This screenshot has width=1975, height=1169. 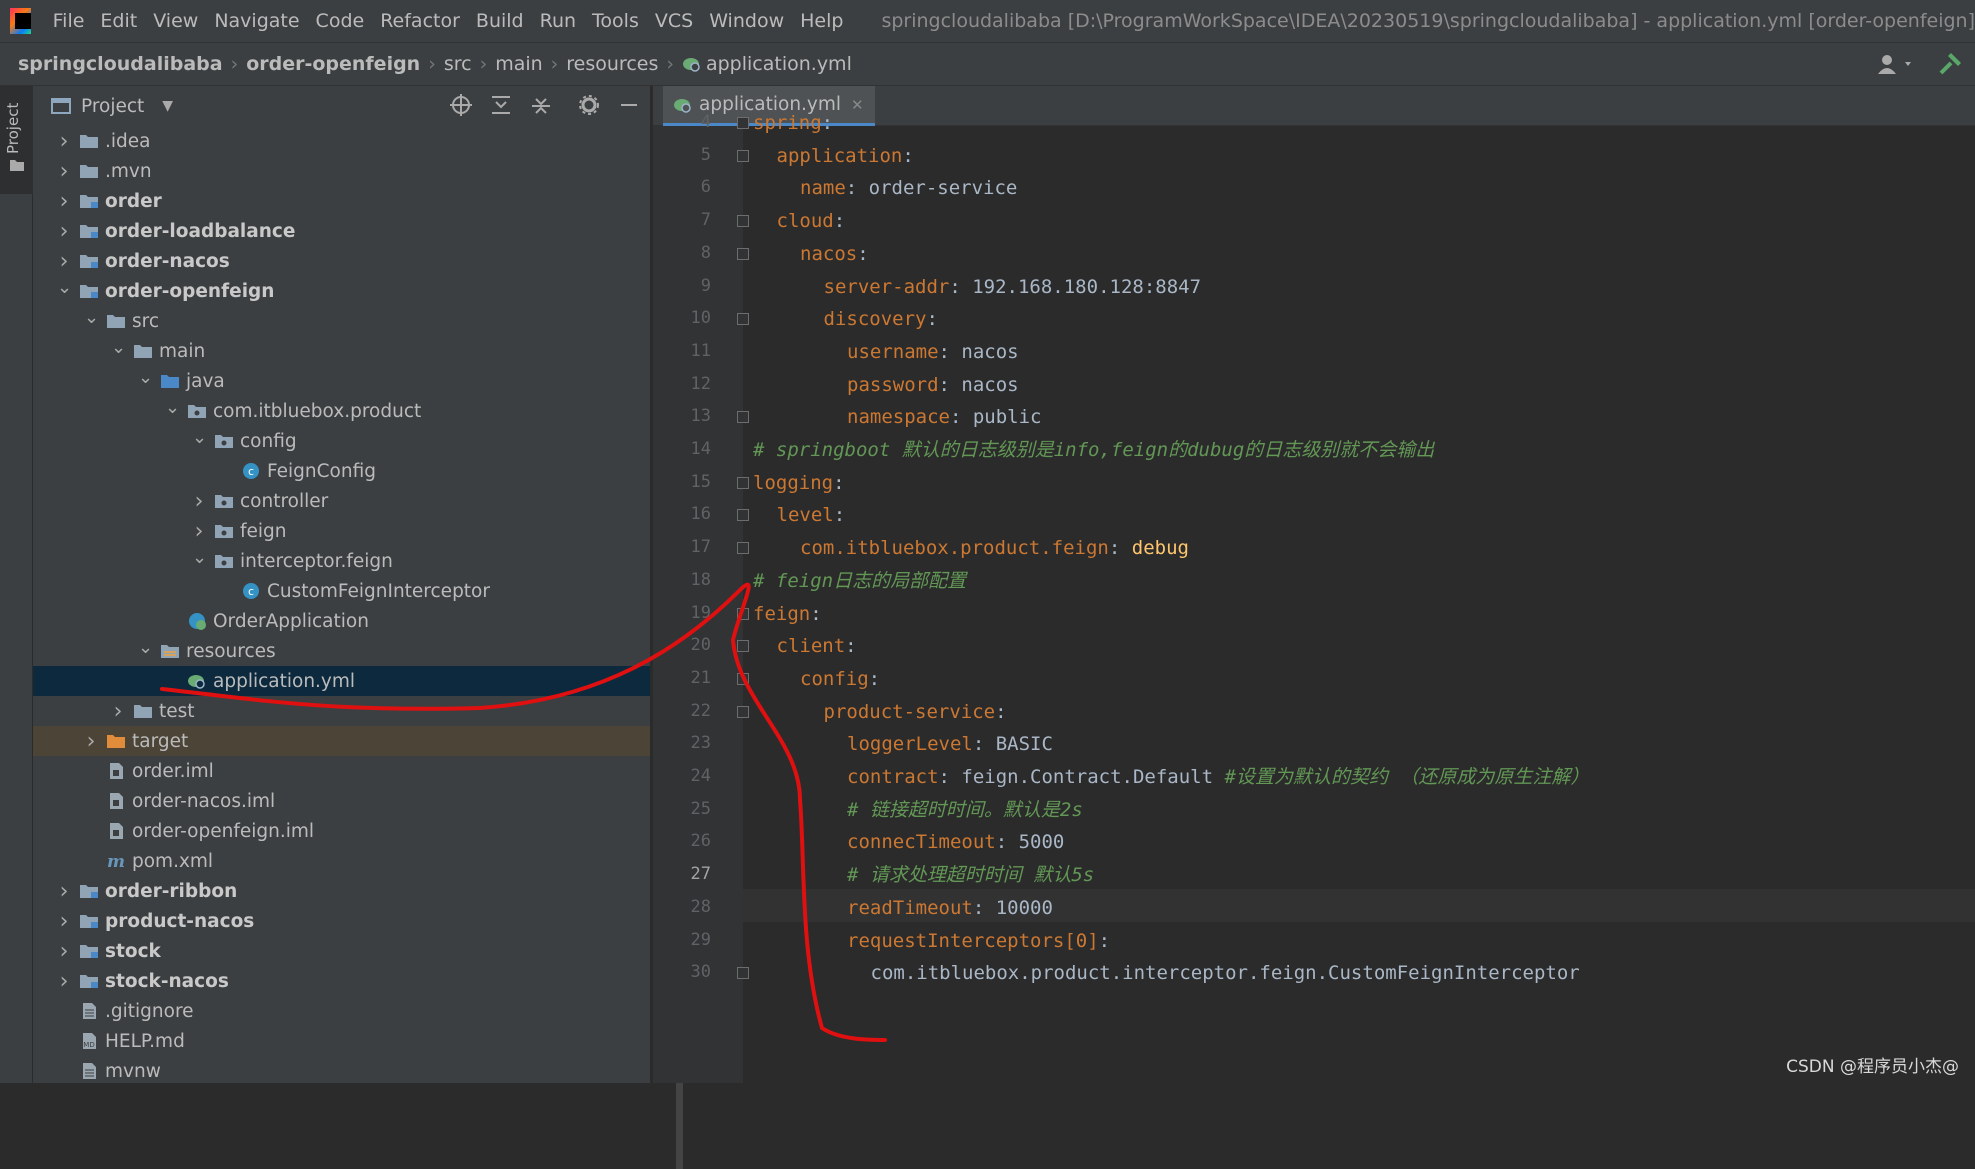 What do you see at coordinates (341, 531) in the screenshot?
I see `tree-item-feign: ›feign` at bounding box center [341, 531].